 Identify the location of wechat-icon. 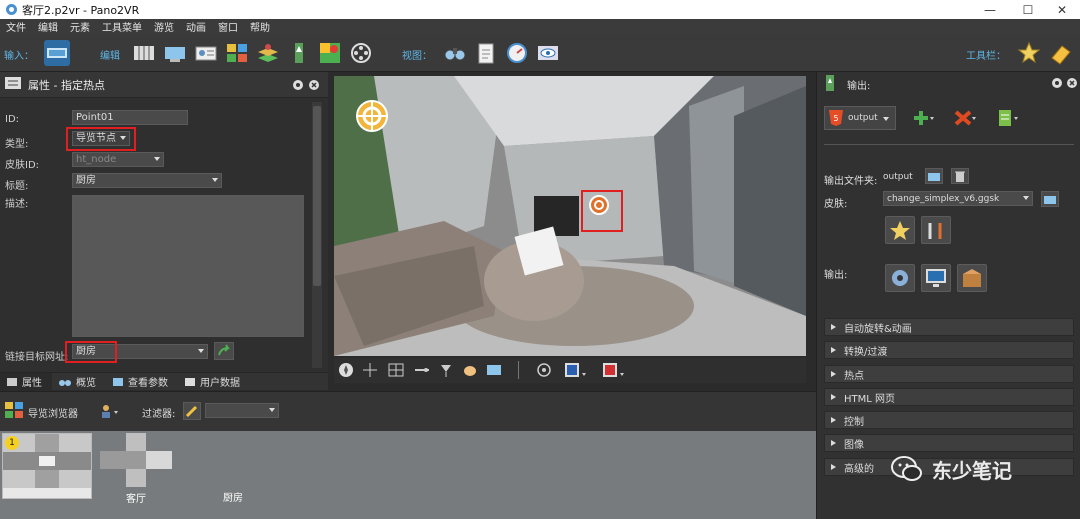
(906, 468).